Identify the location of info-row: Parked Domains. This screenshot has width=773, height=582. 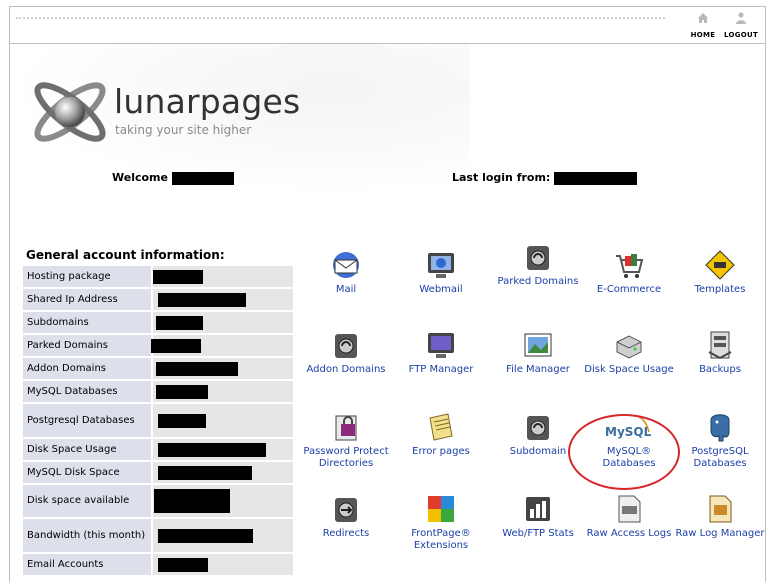
(158, 345).